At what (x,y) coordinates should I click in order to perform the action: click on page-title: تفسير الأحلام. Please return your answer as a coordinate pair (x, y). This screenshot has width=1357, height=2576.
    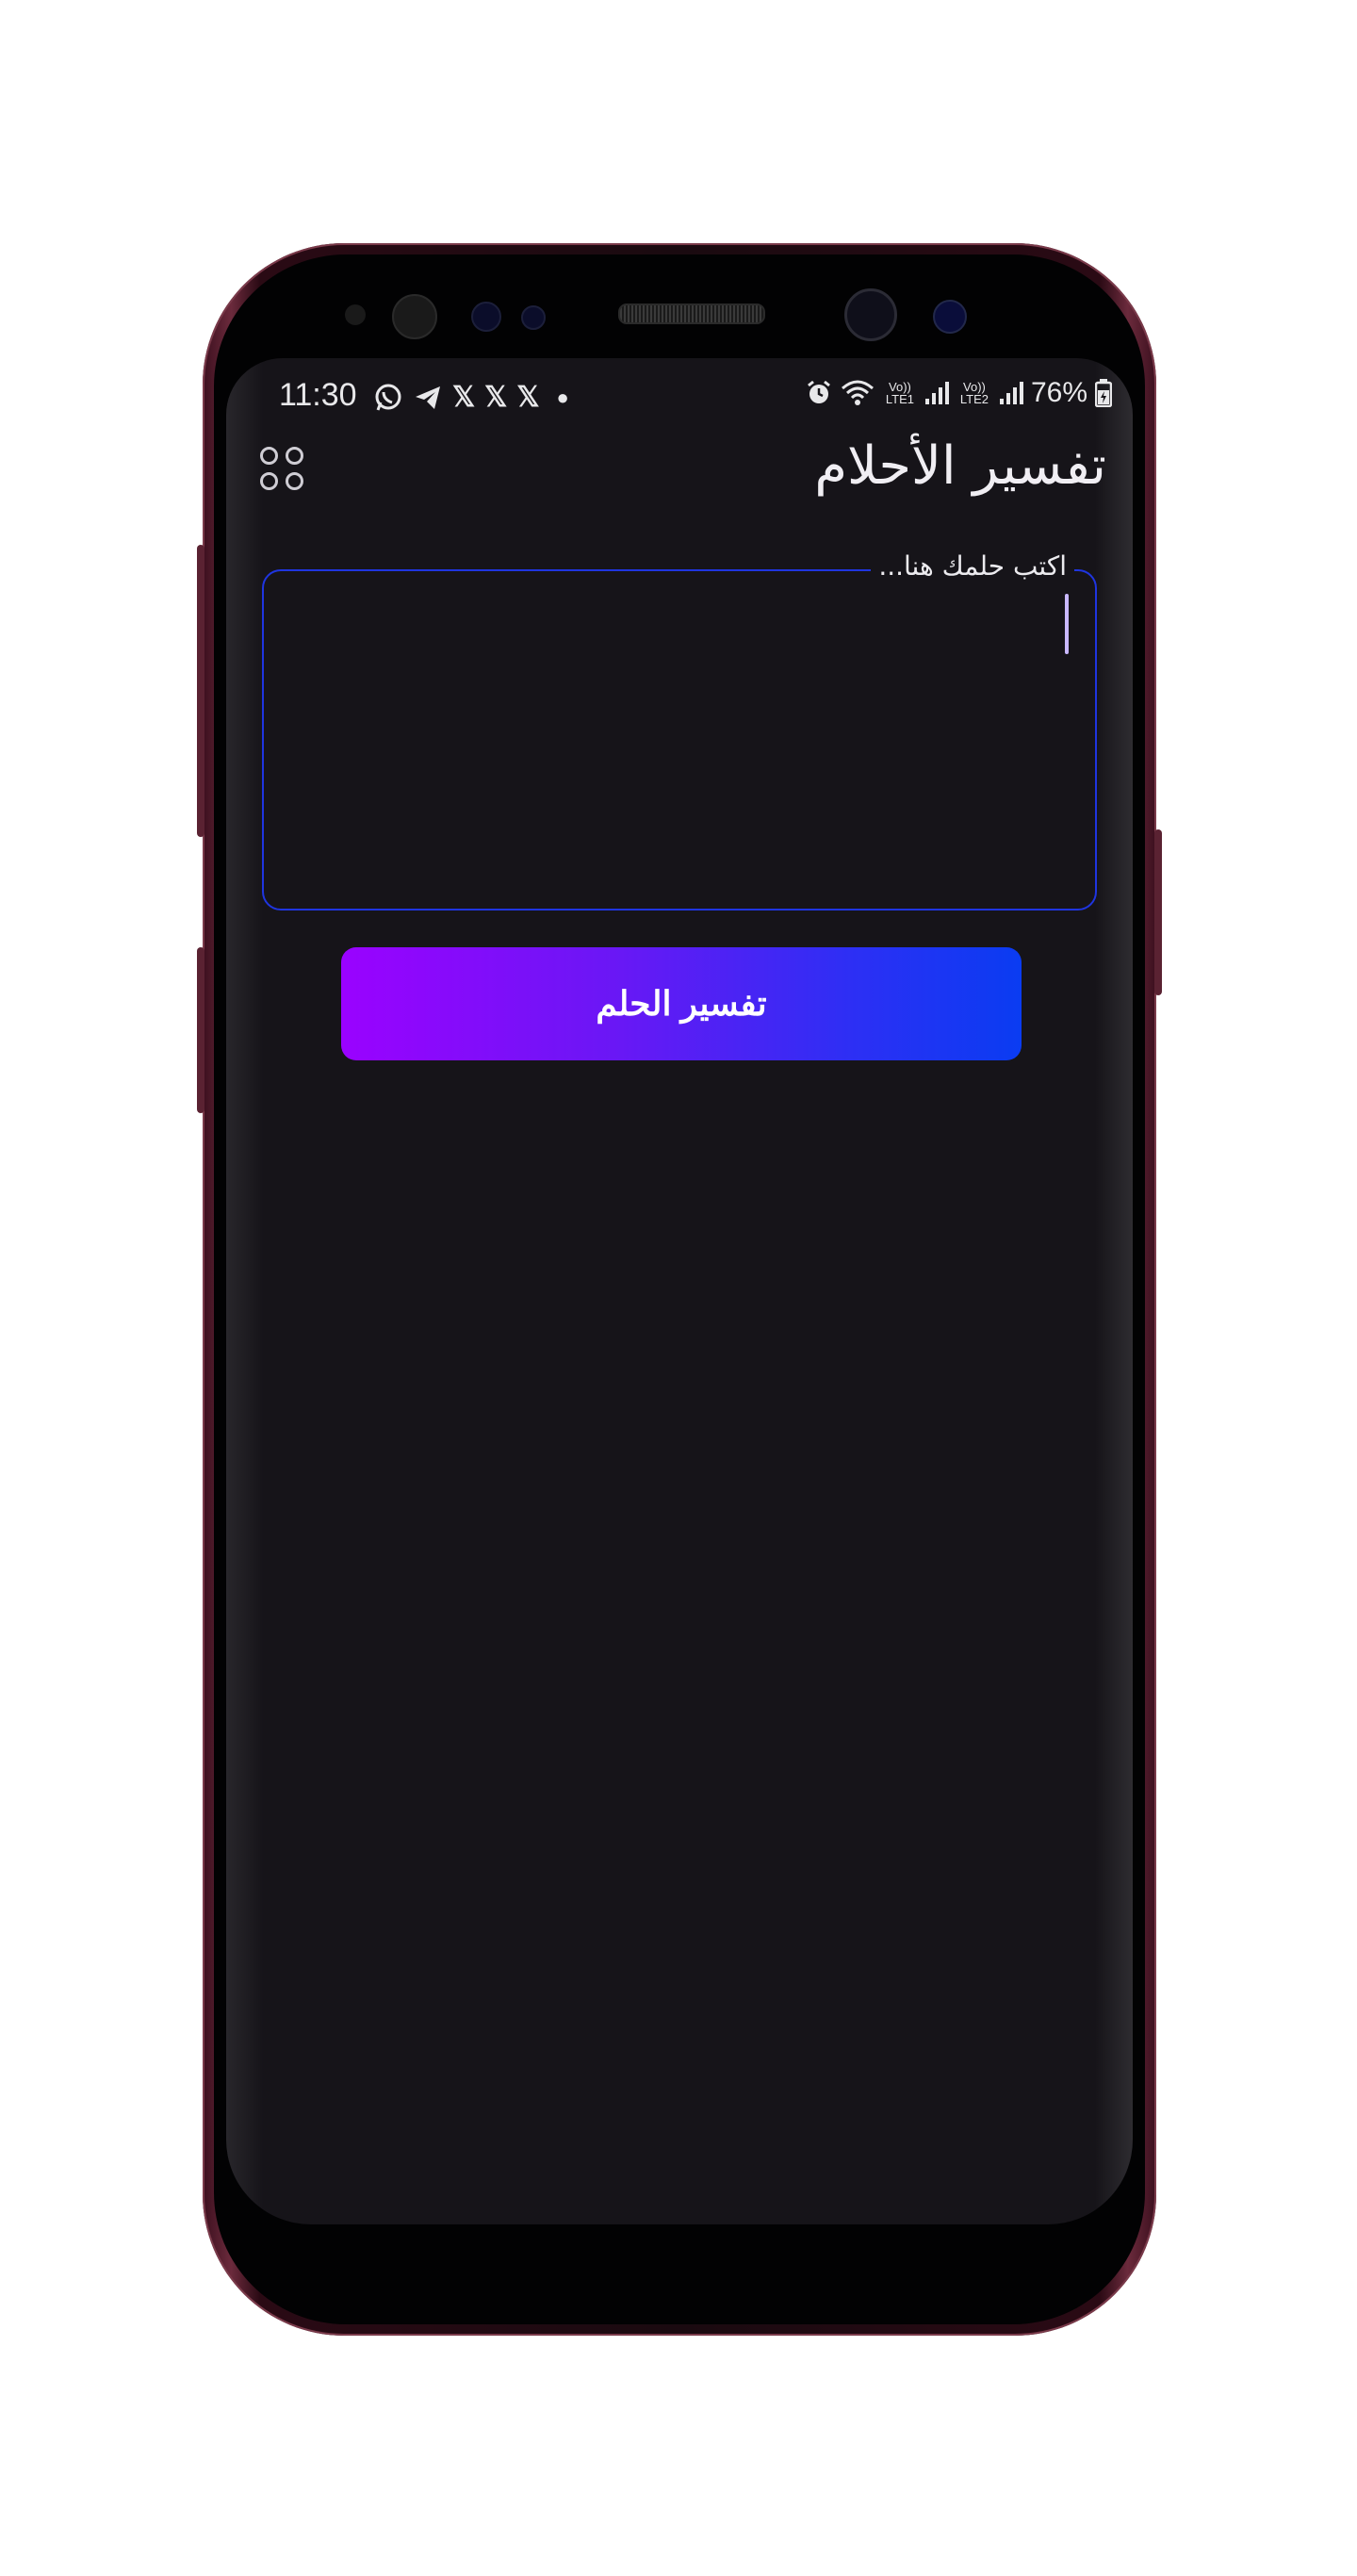
    Looking at the image, I should click on (960, 466).